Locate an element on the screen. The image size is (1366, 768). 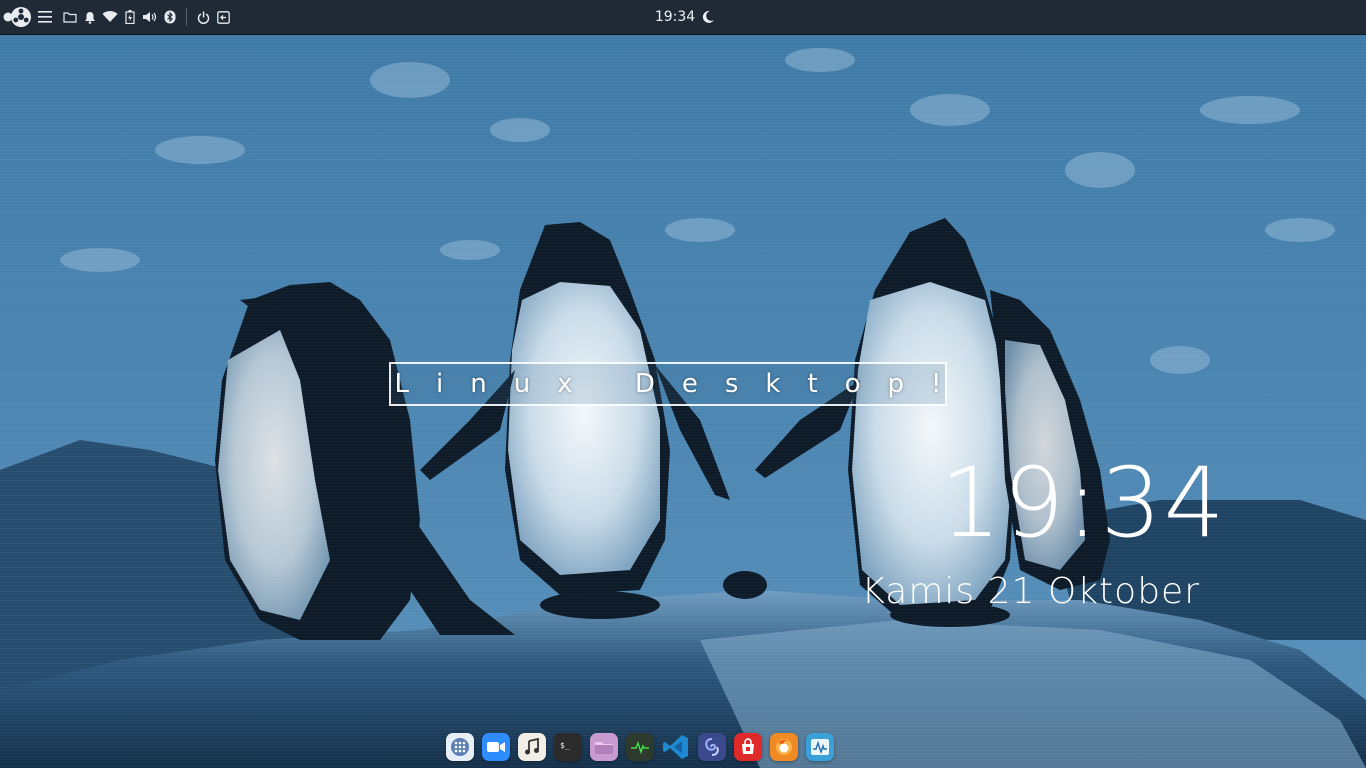
desktop-title-text: Linux Desktop! is located at coordinates (681, 384).